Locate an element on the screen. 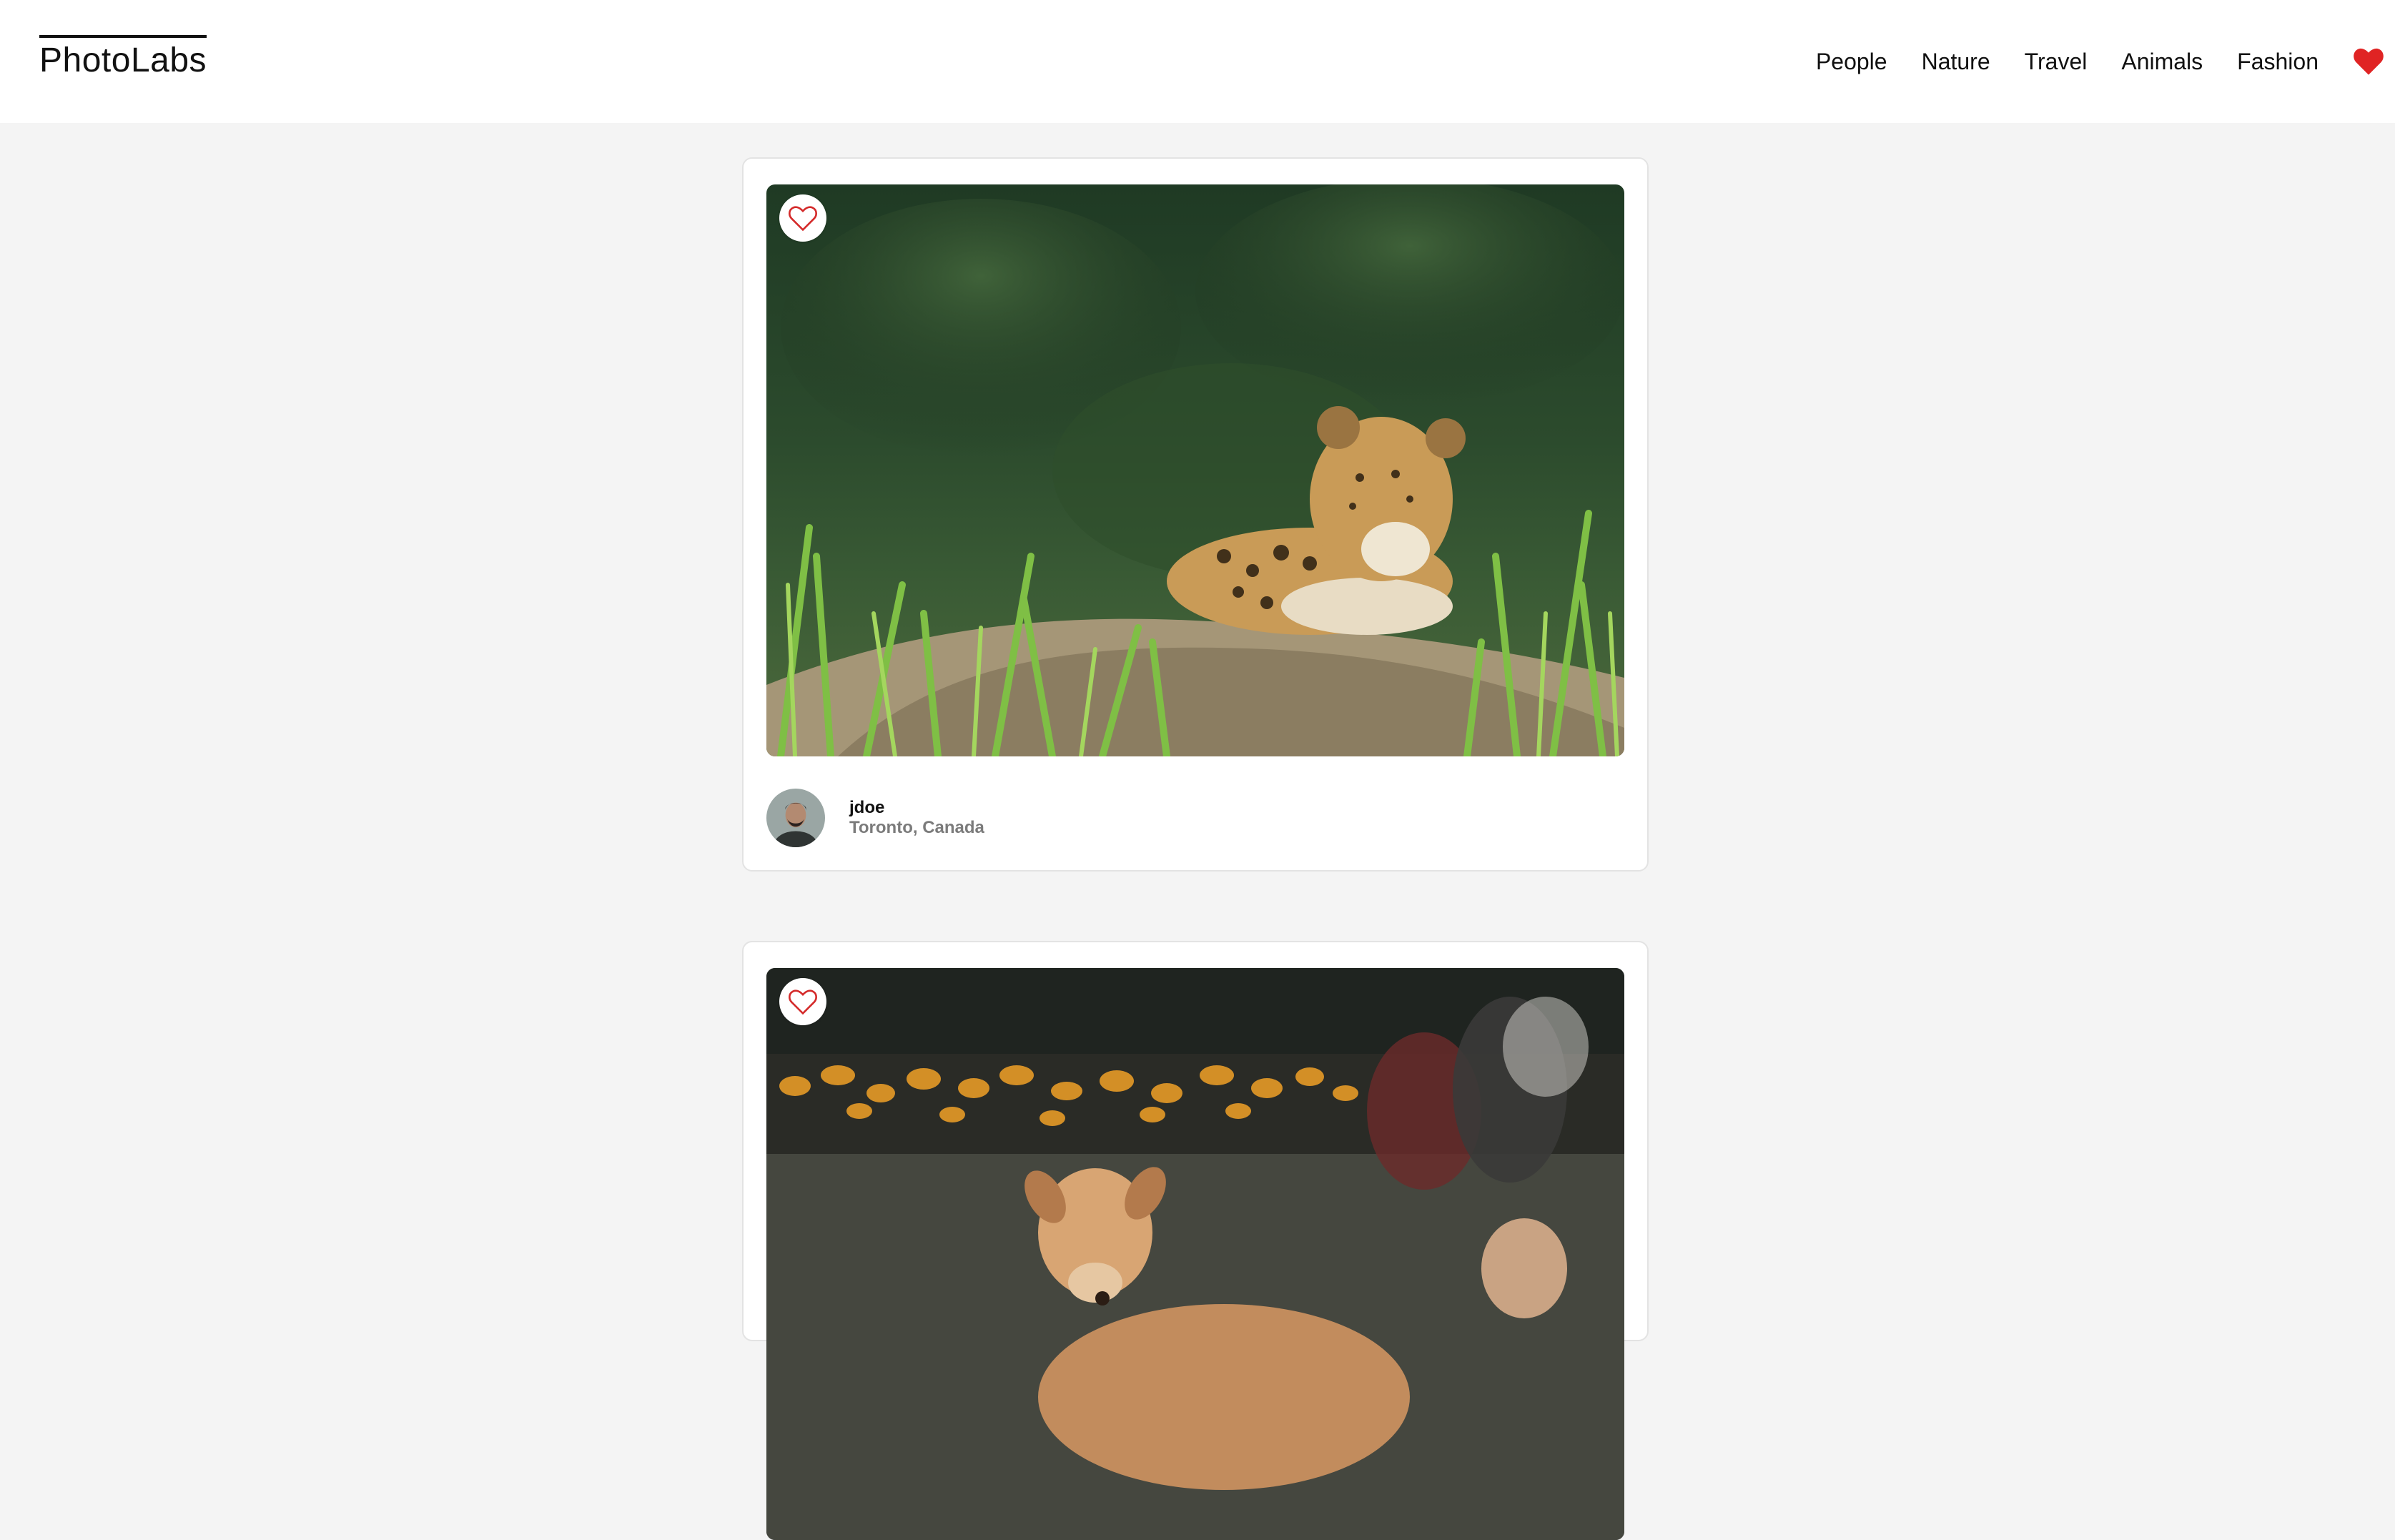 This screenshot has width=2395, height=1540. photo-details: jdoe Toronto, Canada is located at coordinates (875, 818).